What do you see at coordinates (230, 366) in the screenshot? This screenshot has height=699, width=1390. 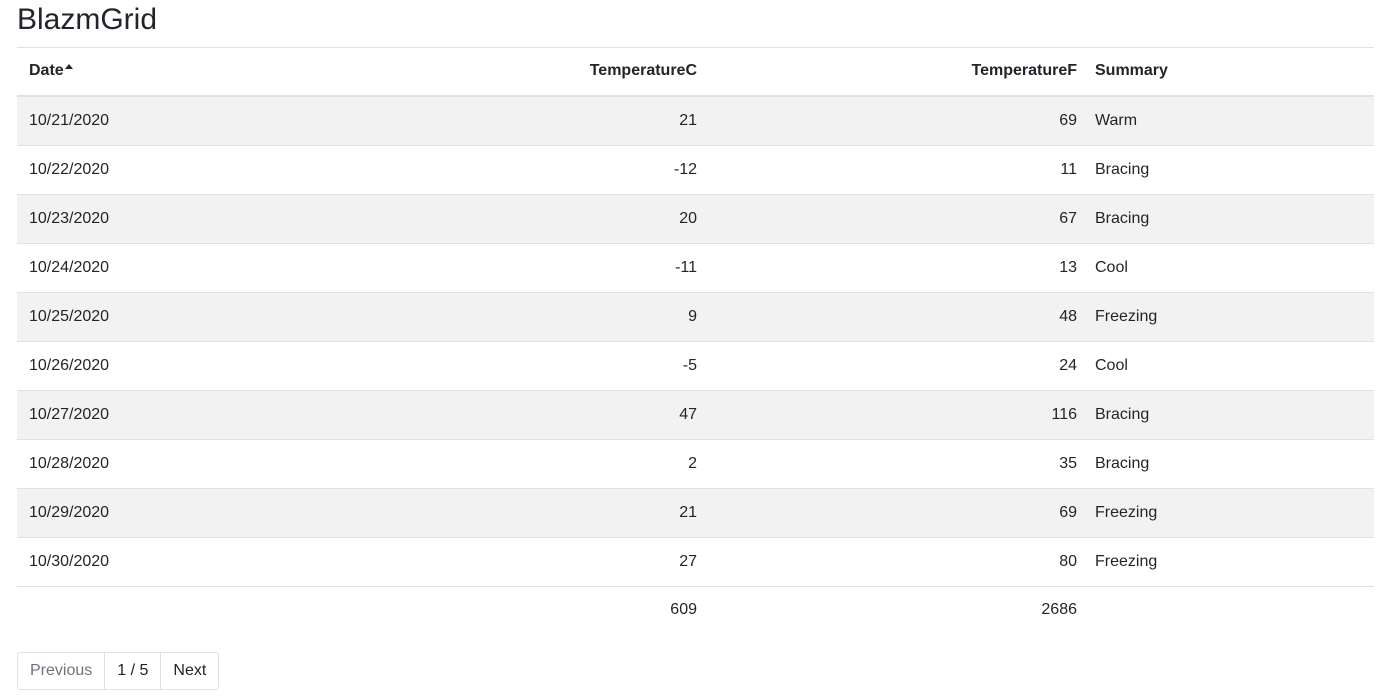 I see `date-cell: 10/26/2020` at bounding box center [230, 366].